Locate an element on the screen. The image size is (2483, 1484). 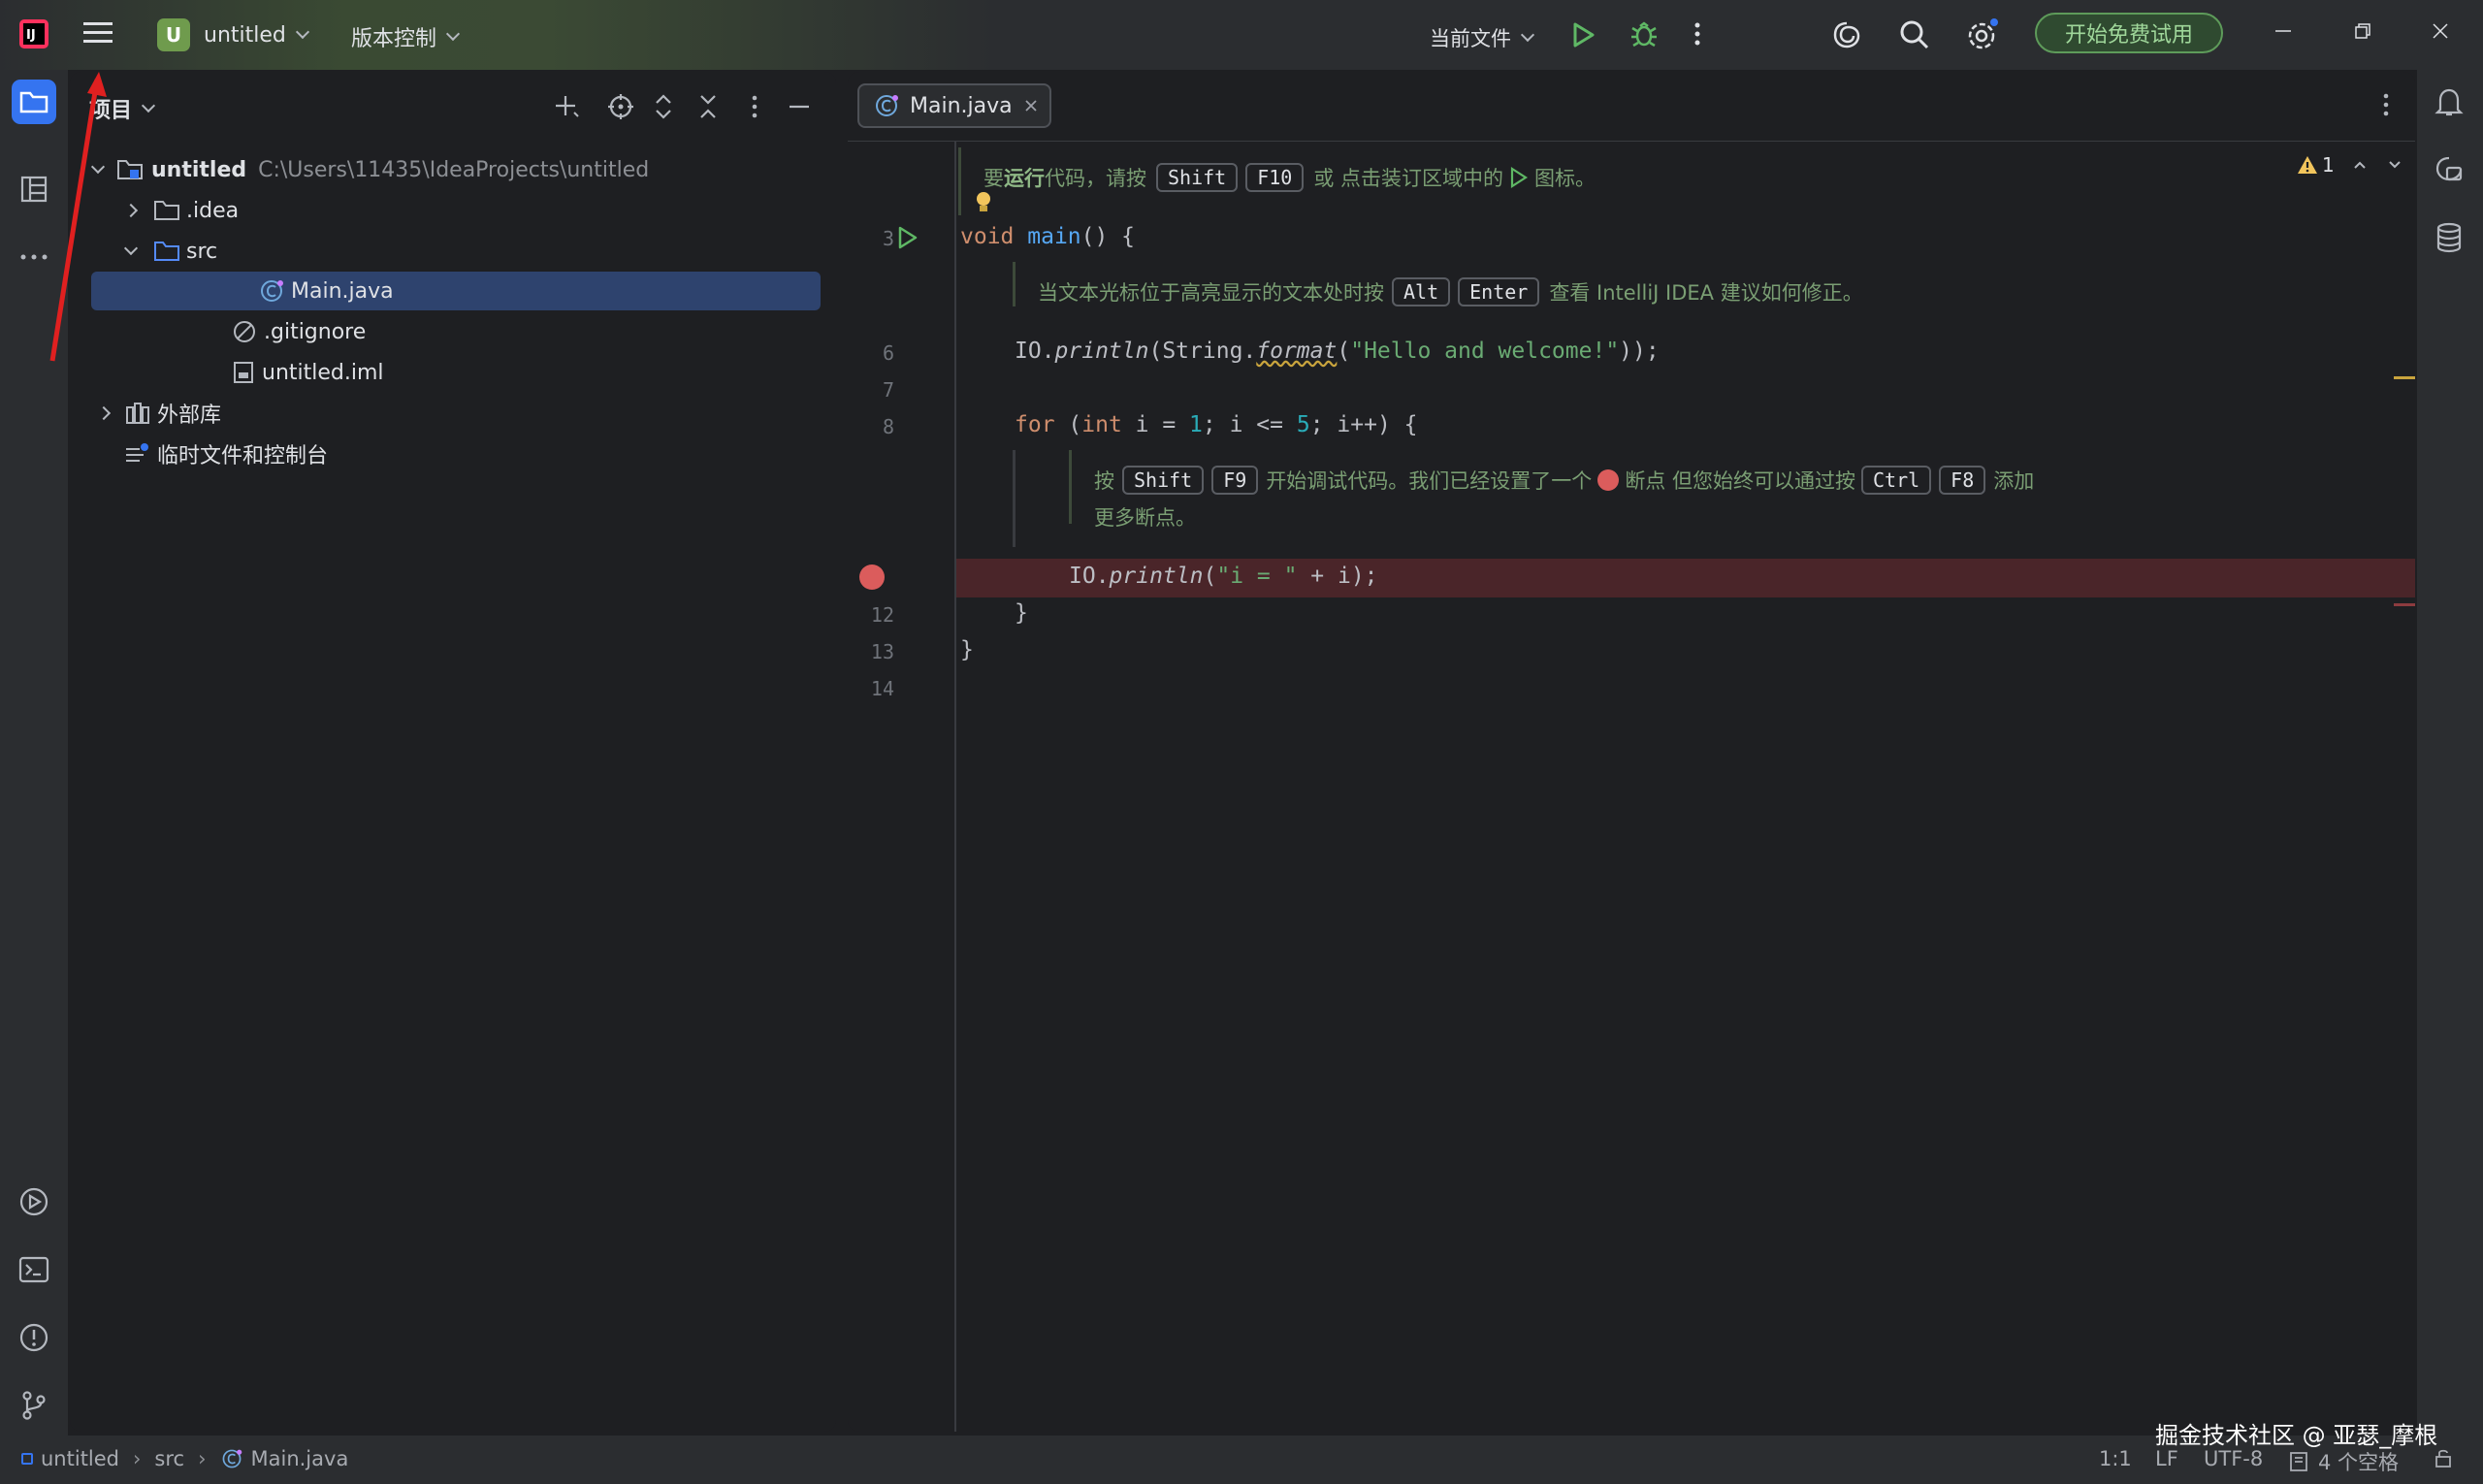
scratches-console-icon is located at coordinates (137, 453).